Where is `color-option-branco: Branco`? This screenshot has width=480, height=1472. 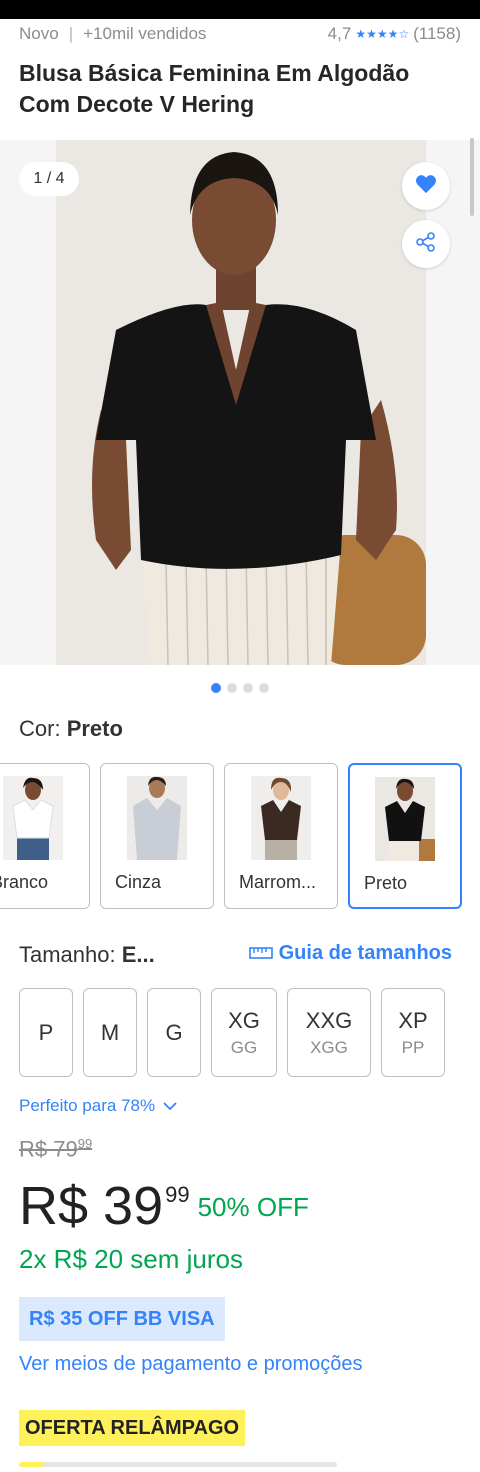
color-option-branco: Branco is located at coordinates (45, 836).